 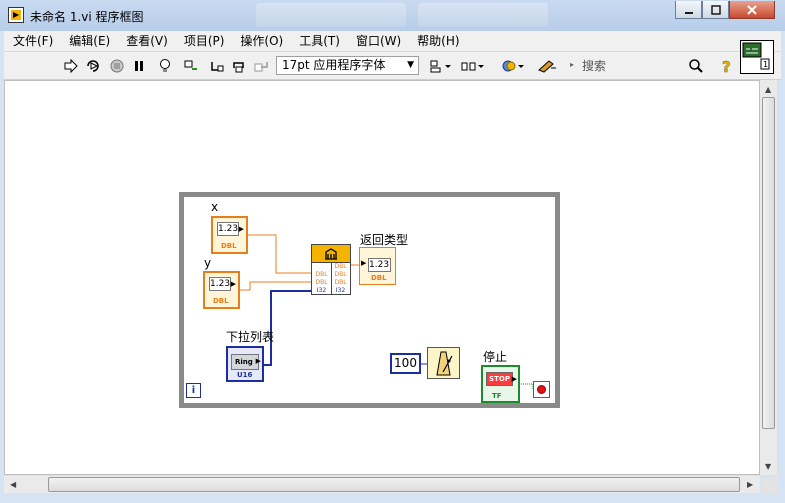 I want to click on stop-button-terminal: STOP ▶ TF, so click(x=500, y=384).